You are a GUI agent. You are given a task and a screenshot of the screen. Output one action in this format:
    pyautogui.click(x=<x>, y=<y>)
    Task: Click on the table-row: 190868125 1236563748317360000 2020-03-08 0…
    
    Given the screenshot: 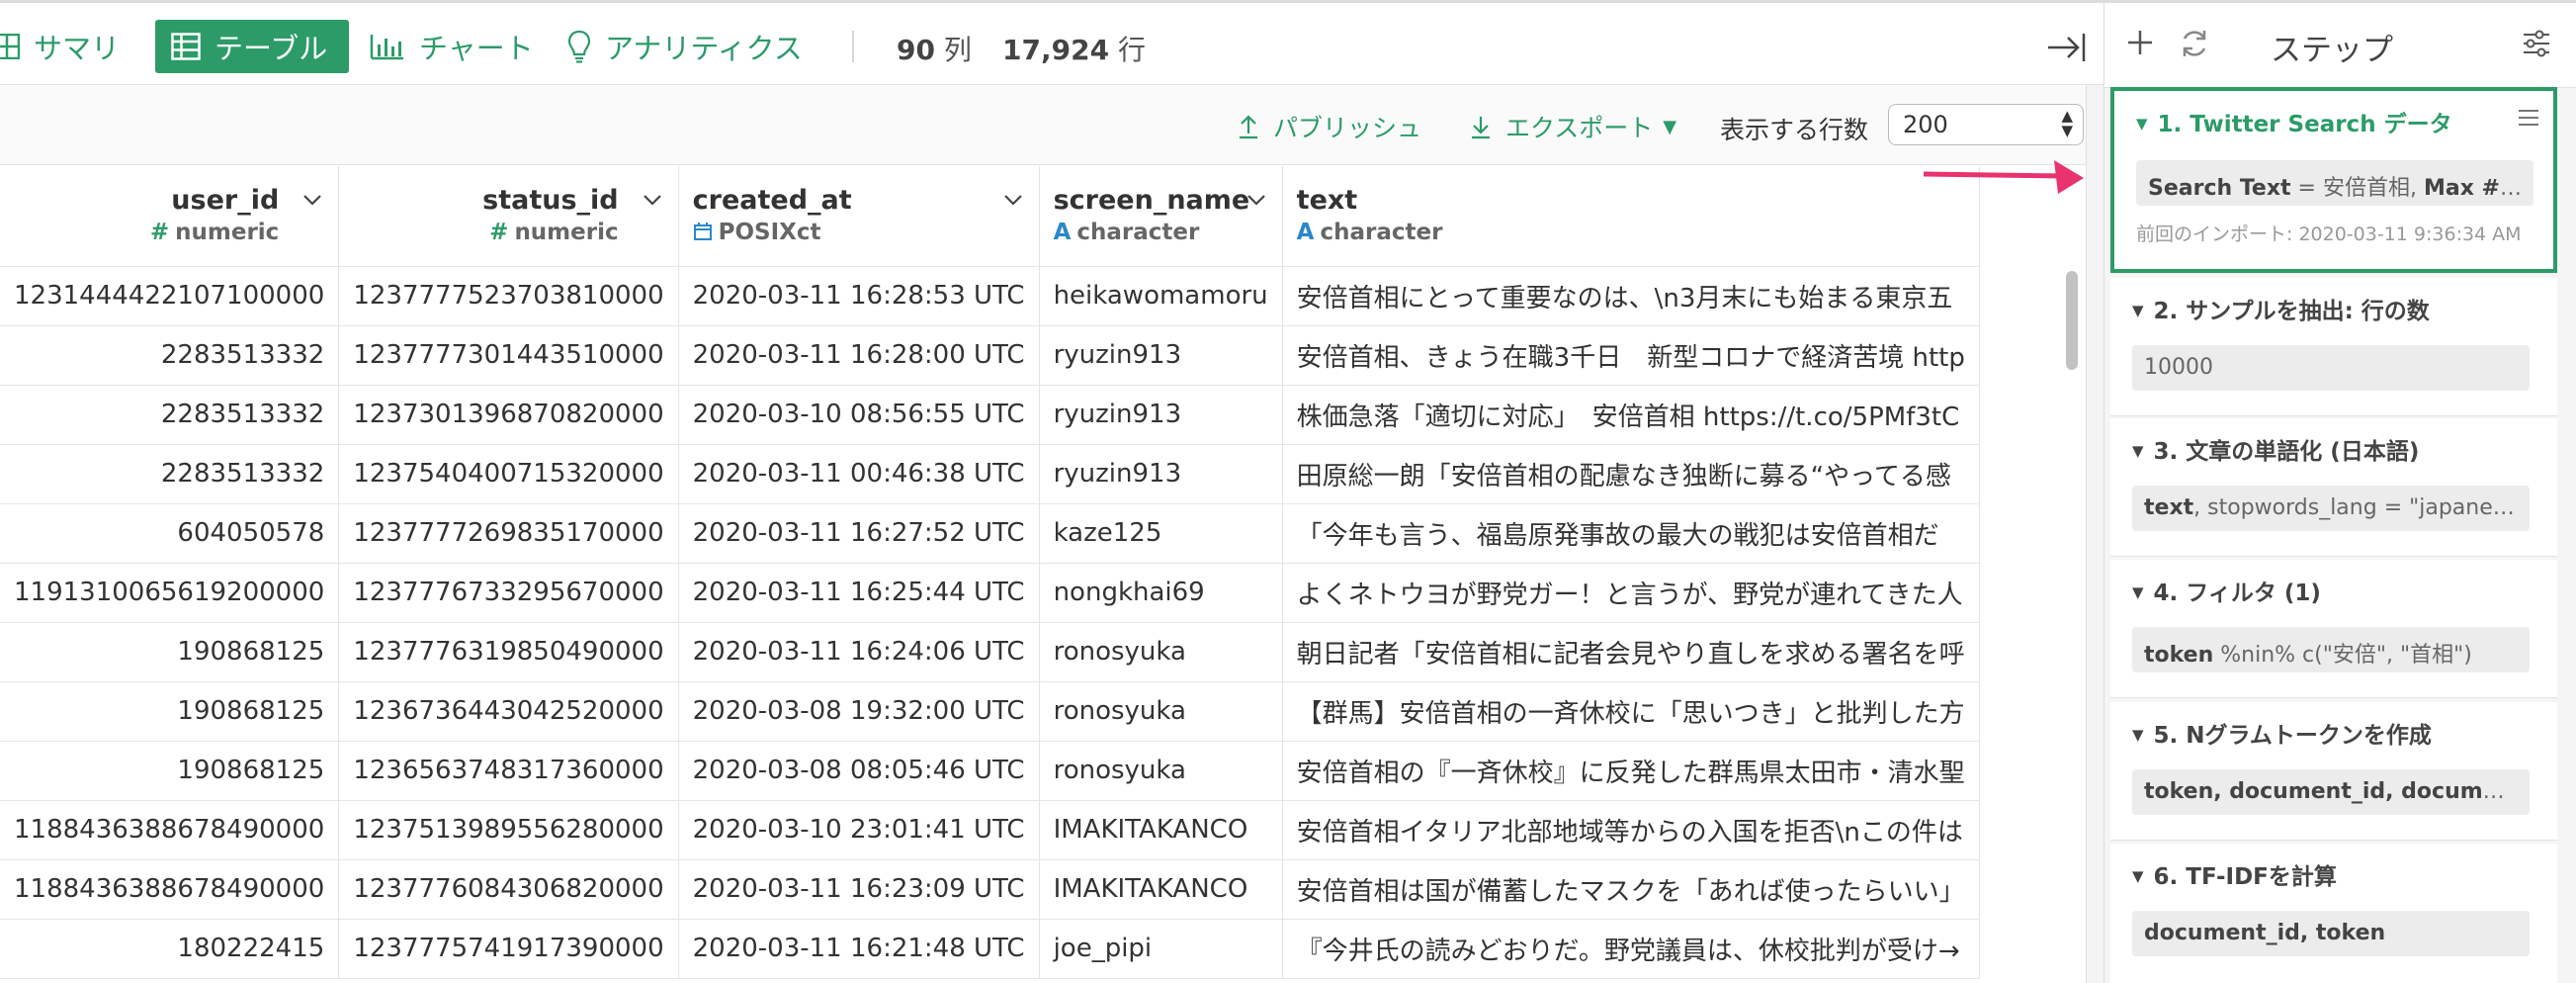 What is the action you would take?
    pyautogui.click(x=990, y=771)
    